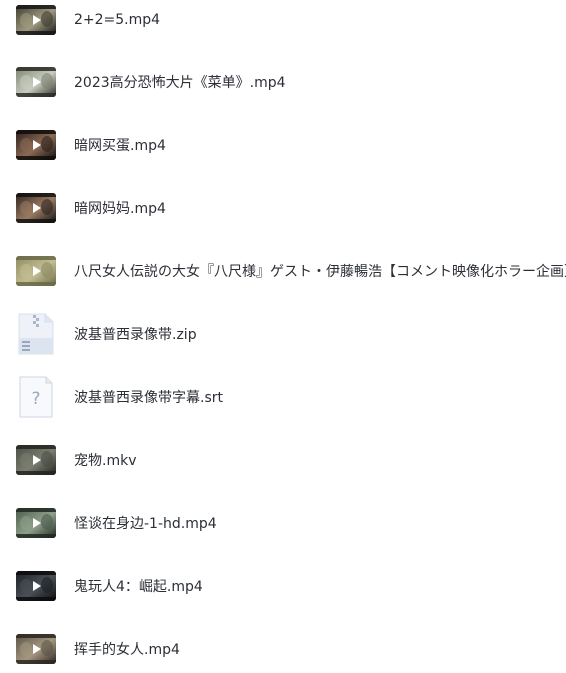  Describe the element at coordinates (283, 586) in the screenshot. I see `file-row: 鬼玩人4：崛起.mp4` at that location.